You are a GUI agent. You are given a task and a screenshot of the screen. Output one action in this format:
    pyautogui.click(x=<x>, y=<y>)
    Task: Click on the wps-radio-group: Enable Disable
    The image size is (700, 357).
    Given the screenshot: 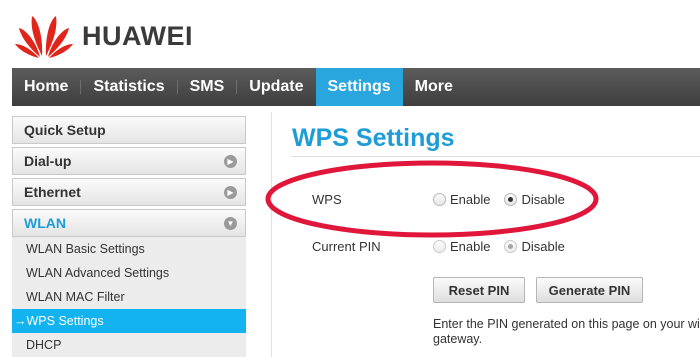 What is the action you would take?
    pyautogui.click(x=506, y=199)
    